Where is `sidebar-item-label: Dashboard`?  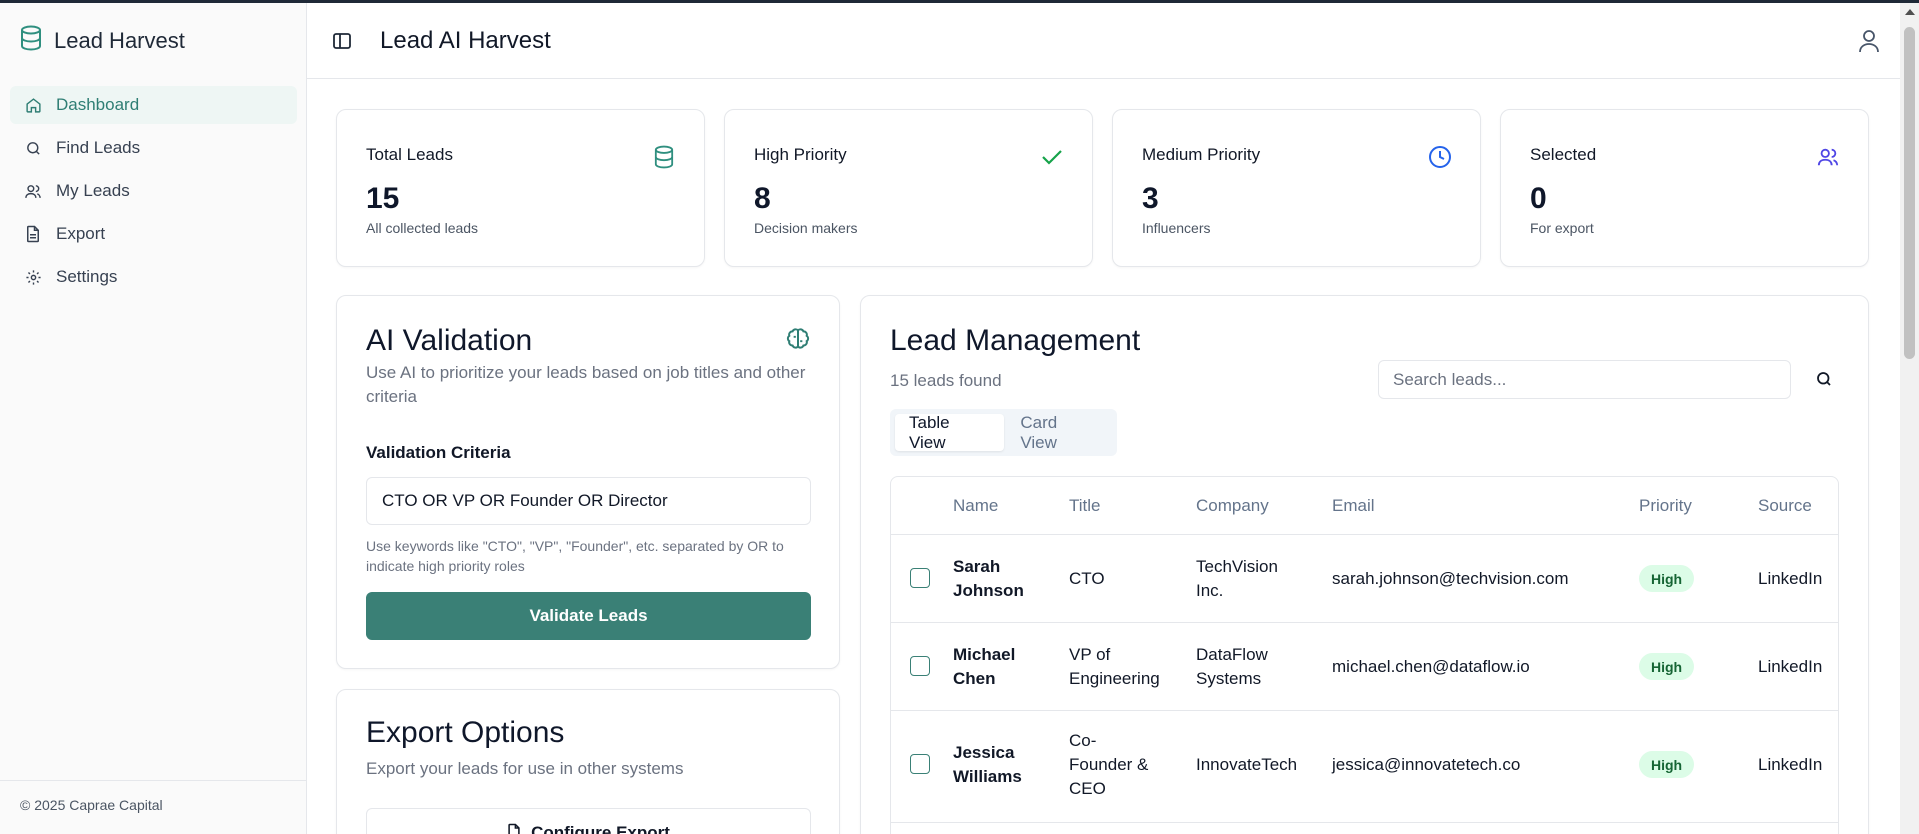
sidebar-item-label: Dashboard is located at coordinates (98, 104).